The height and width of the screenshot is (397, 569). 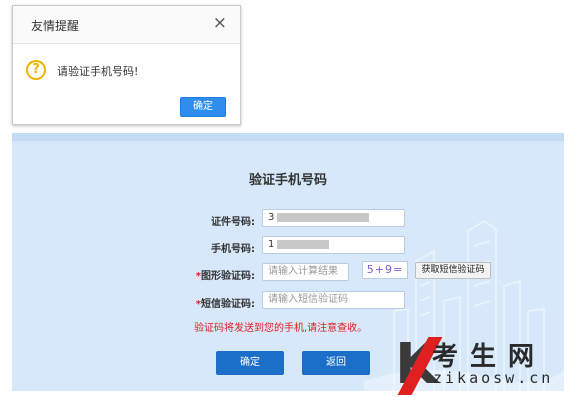 I want to click on sms-code-input: 请输入短信验证码, so click(x=333, y=300).